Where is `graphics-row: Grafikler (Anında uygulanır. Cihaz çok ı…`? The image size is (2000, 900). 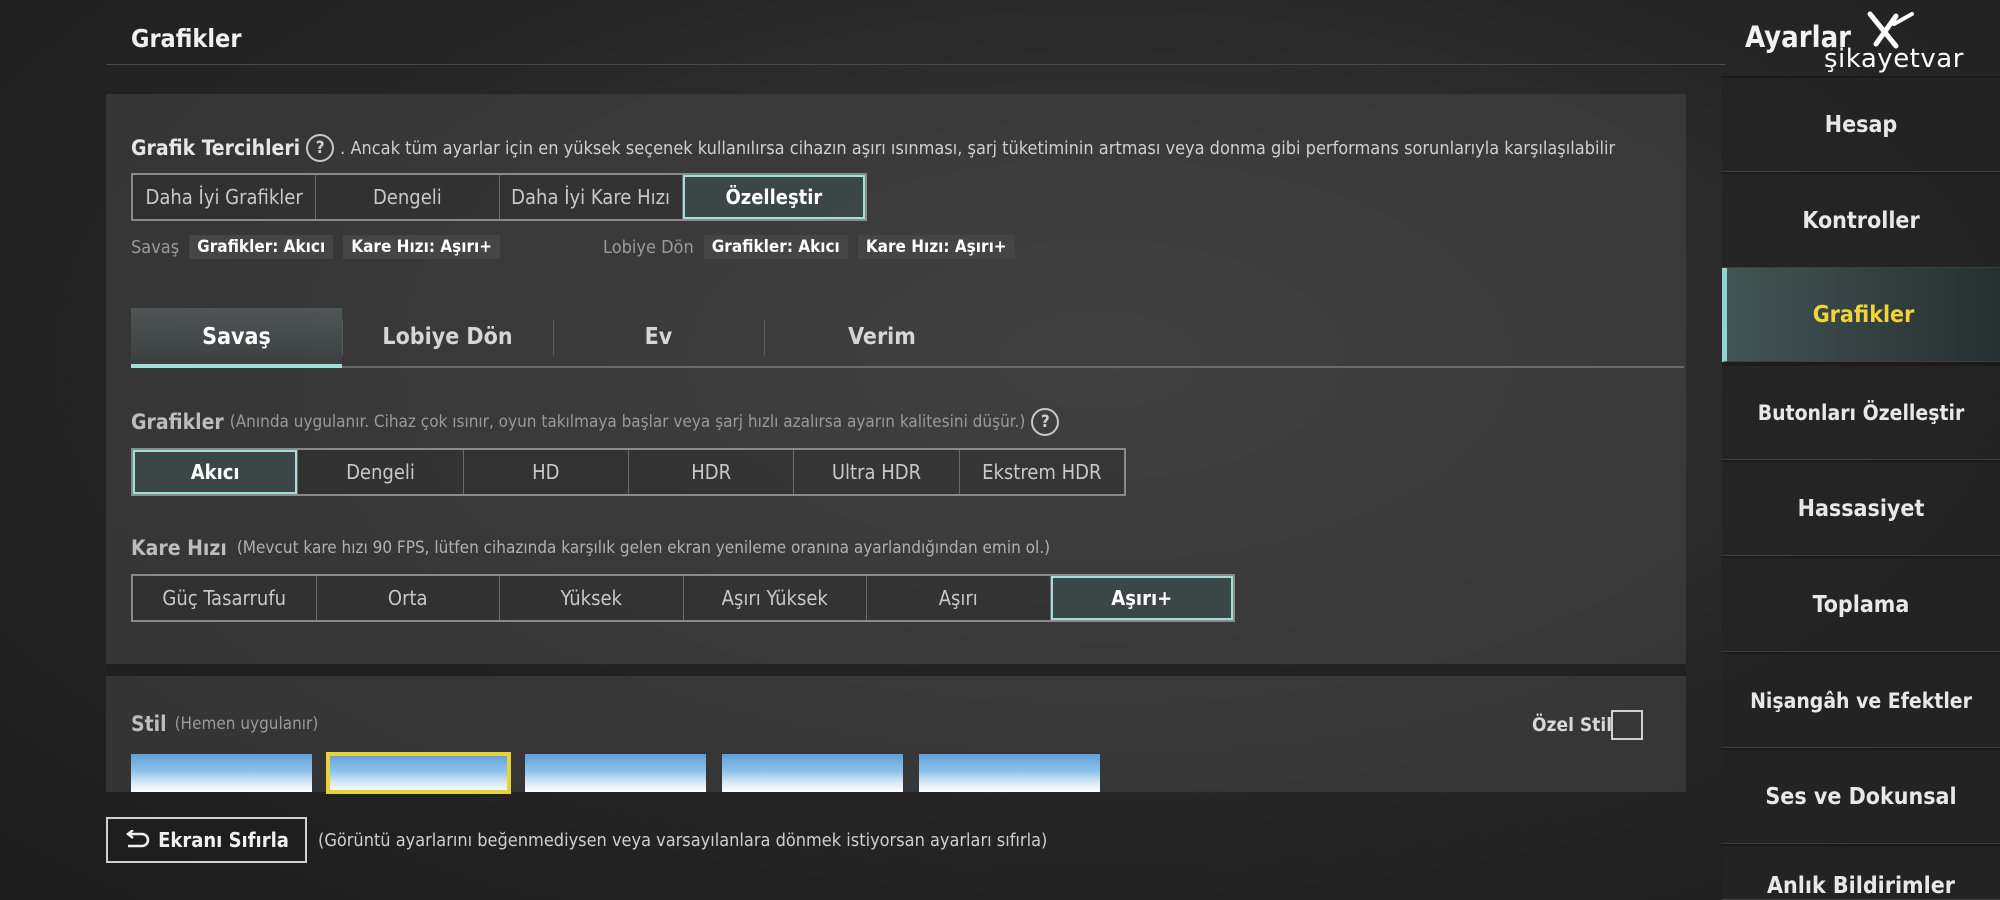 graphics-row: Grafikler (Anında uygulanır. Cihaz çok ı… is located at coordinates (595, 422).